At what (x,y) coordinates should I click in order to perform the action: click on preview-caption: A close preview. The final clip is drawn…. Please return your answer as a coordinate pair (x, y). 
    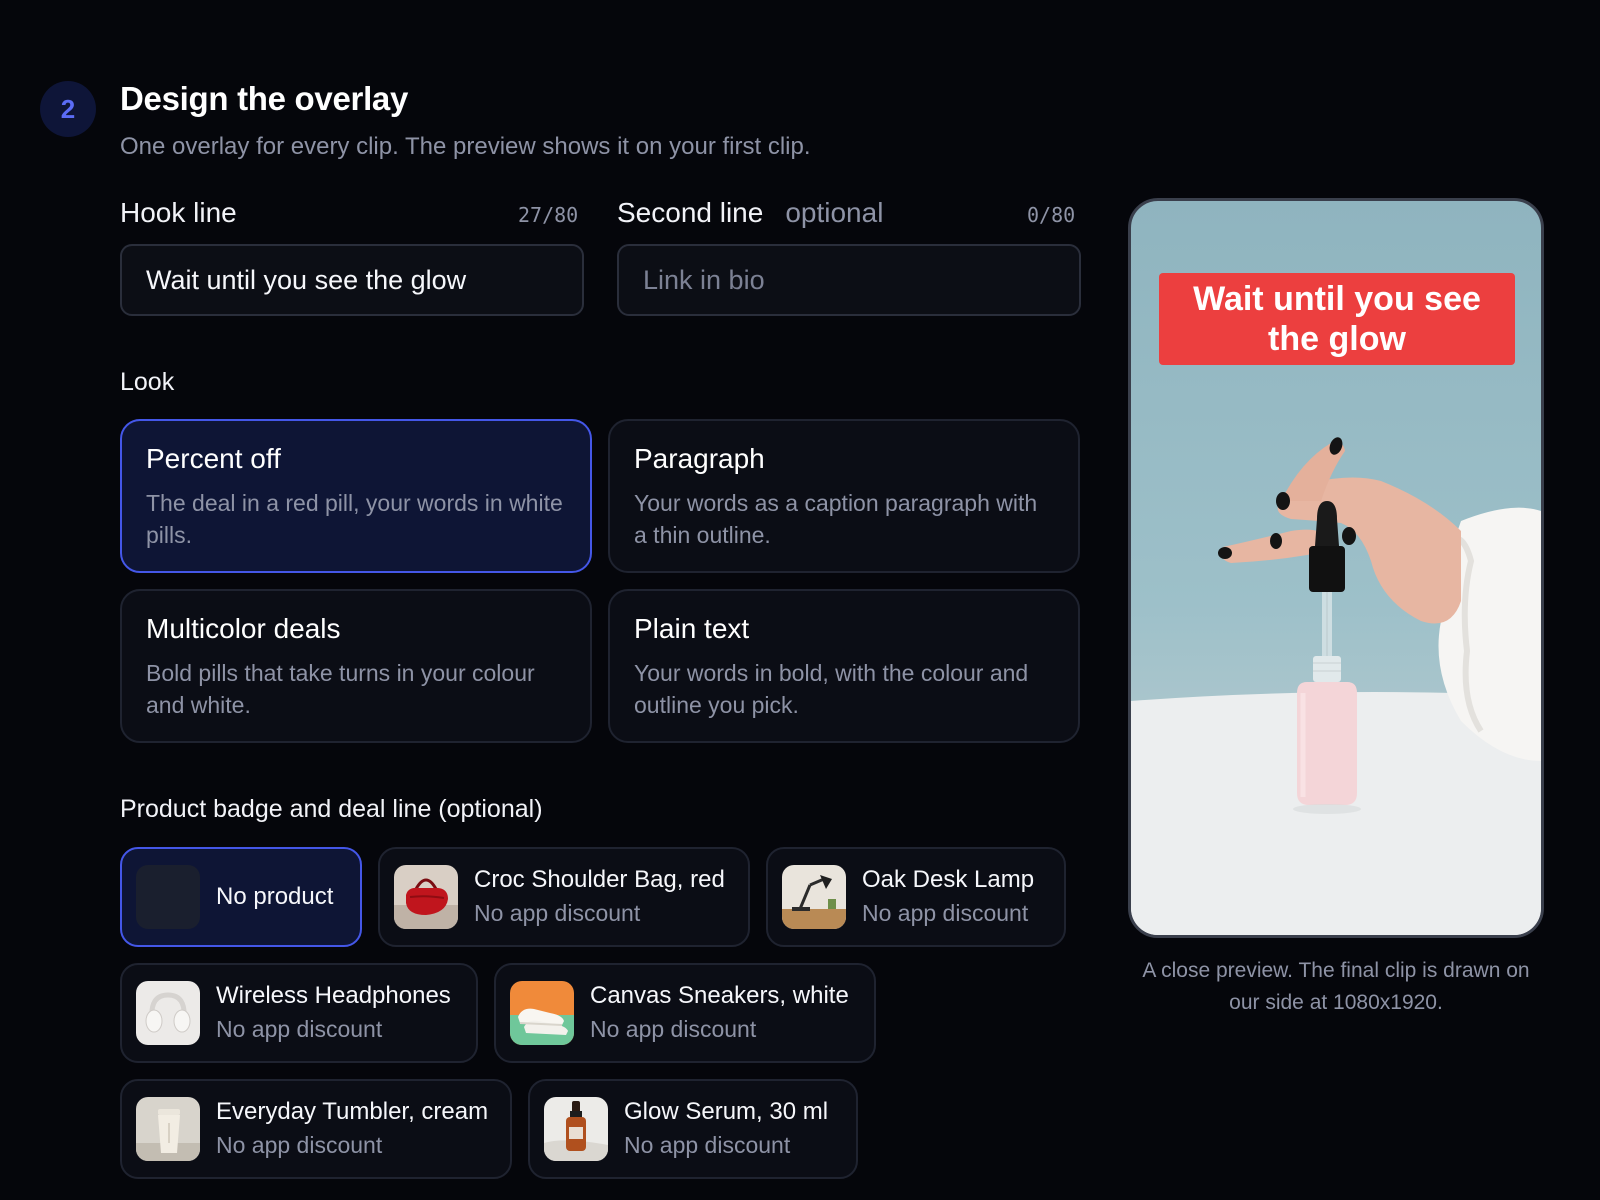
    Looking at the image, I should click on (1336, 986).